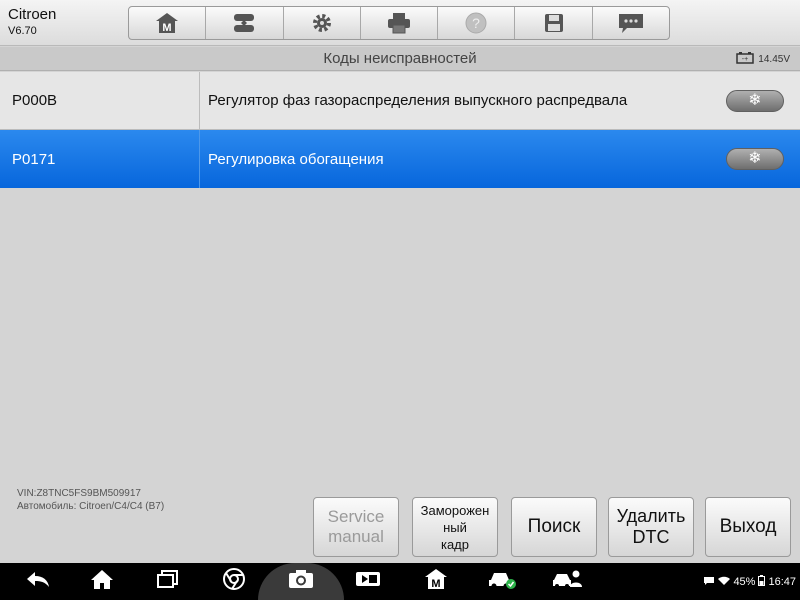 The width and height of the screenshot is (800, 600). I want to click on remote-expert-button, so click(567, 581).